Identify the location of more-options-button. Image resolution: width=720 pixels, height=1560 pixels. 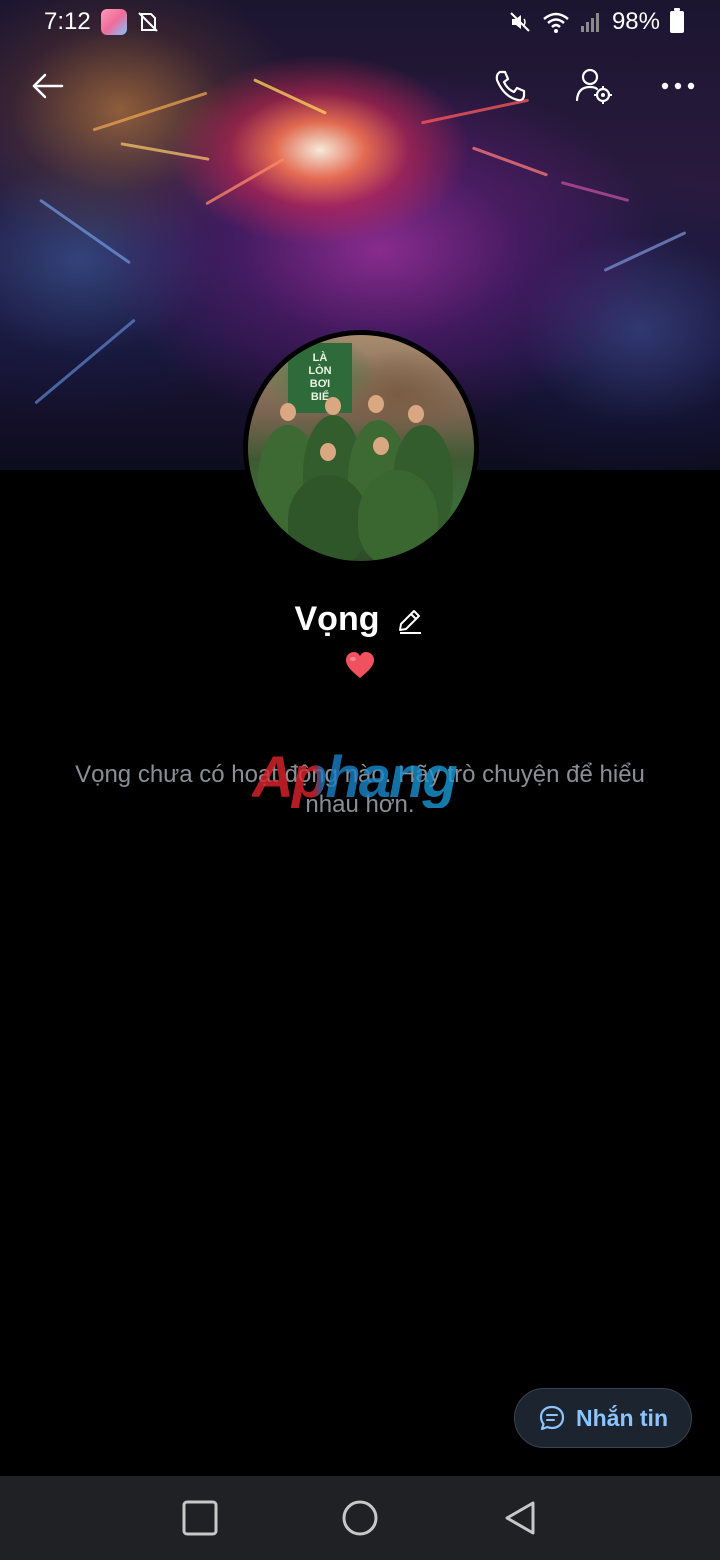
(678, 86).